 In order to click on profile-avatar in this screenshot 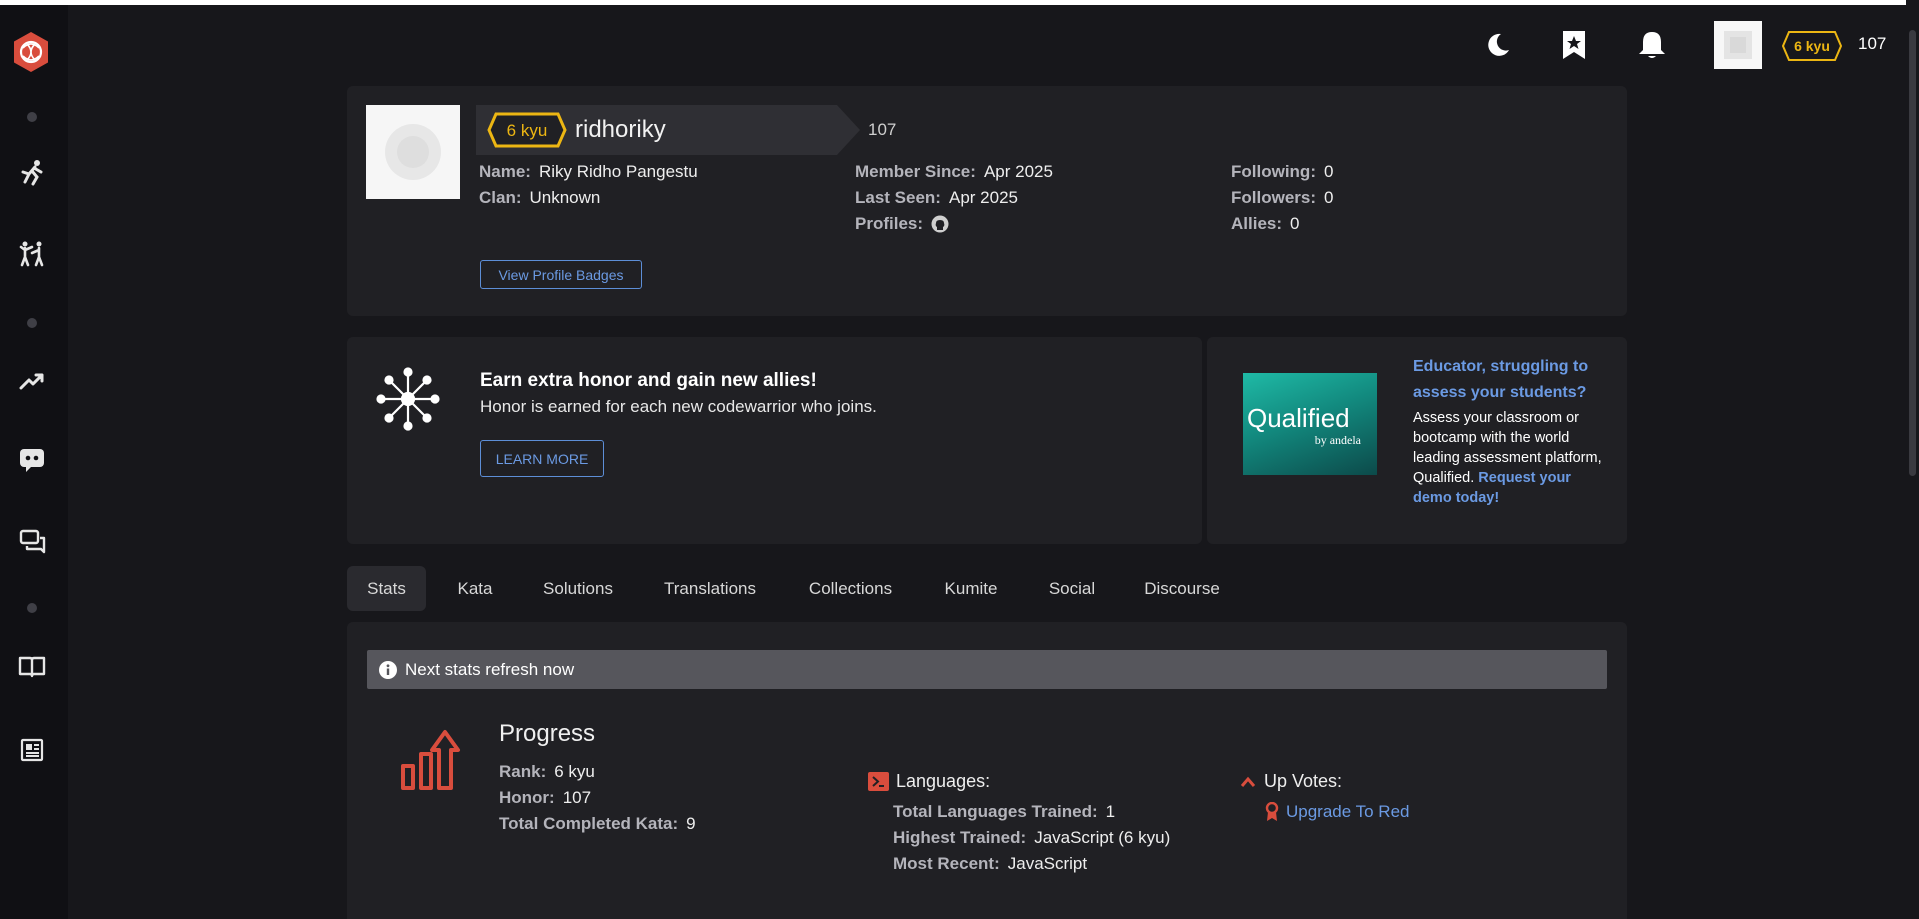, I will do `click(413, 152)`.